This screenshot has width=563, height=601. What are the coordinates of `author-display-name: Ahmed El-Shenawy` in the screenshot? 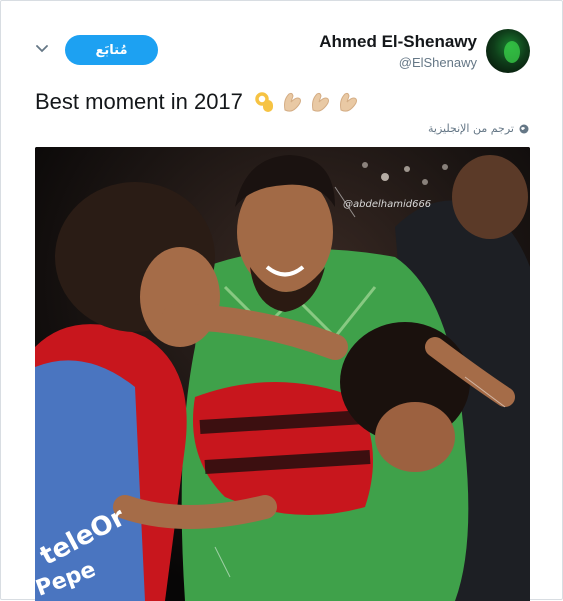 It's located at (398, 42).